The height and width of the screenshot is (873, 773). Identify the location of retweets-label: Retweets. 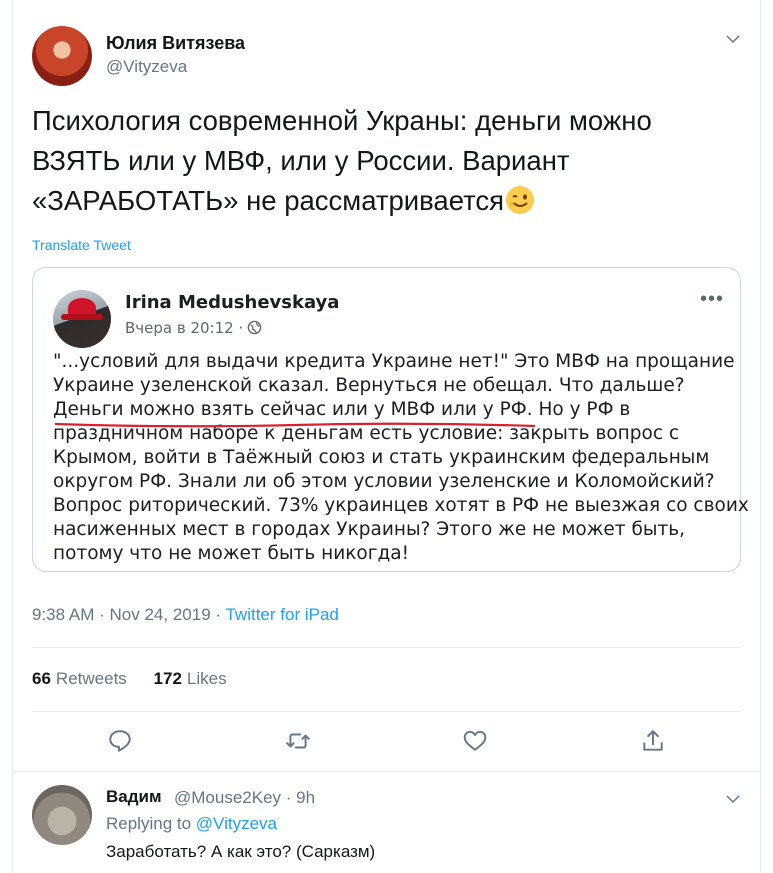
(91, 678).